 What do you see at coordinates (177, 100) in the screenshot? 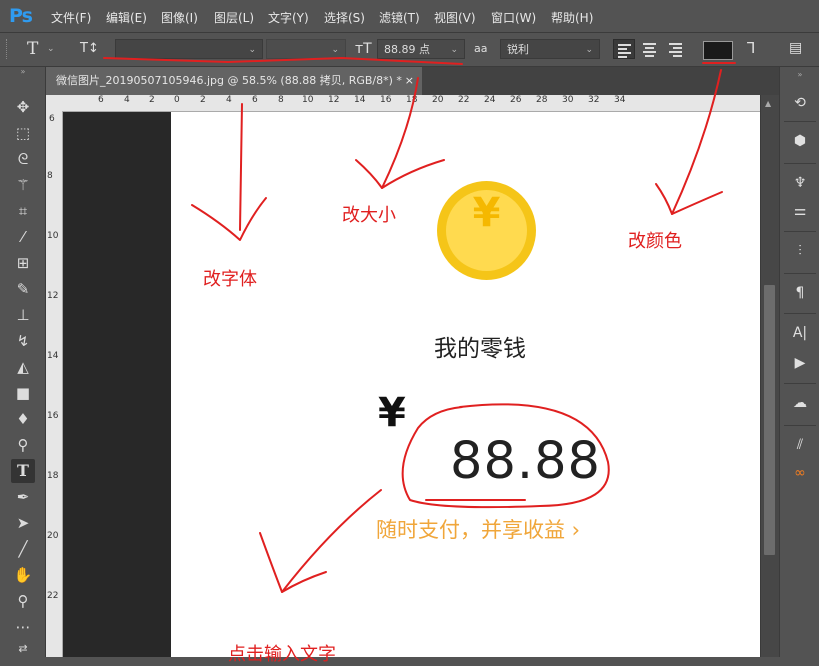
I see `ruler-tick: 0` at bounding box center [177, 100].